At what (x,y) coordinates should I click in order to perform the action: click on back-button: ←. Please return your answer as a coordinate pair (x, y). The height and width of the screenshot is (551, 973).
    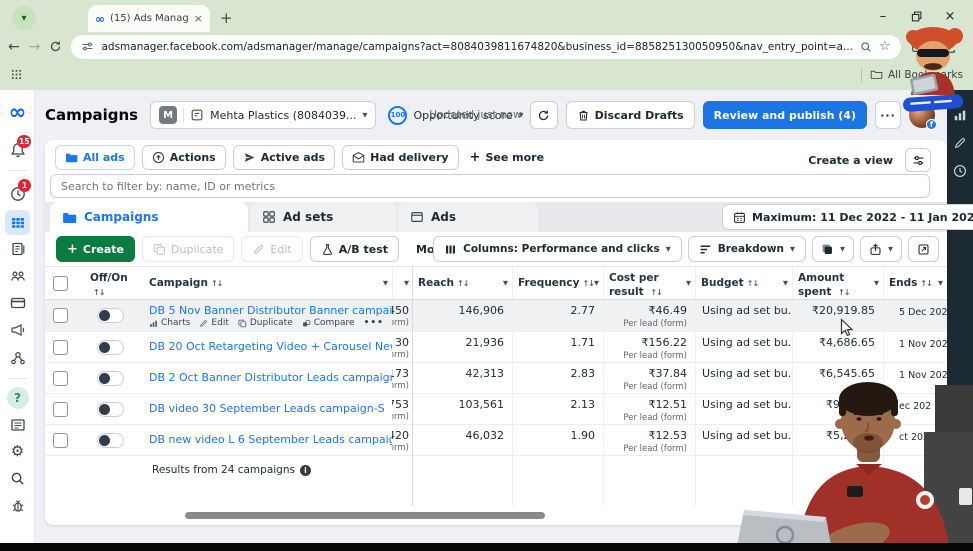
    Looking at the image, I should click on (14, 47).